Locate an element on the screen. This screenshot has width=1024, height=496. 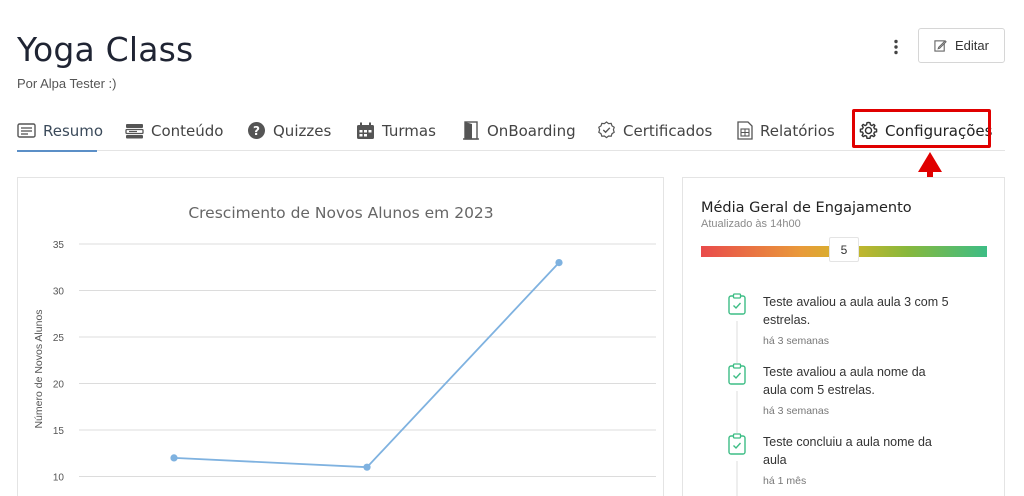
tab-label: Relatórios is located at coordinates (797, 130).